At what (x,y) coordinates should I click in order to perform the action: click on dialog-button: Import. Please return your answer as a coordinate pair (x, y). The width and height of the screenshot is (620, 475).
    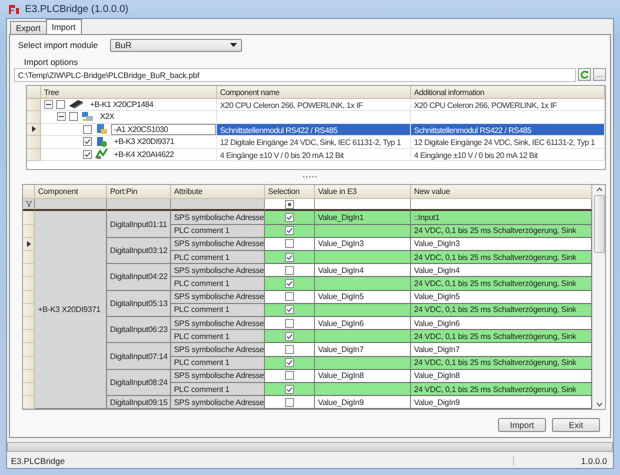
    Looking at the image, I should click on (522, 425).